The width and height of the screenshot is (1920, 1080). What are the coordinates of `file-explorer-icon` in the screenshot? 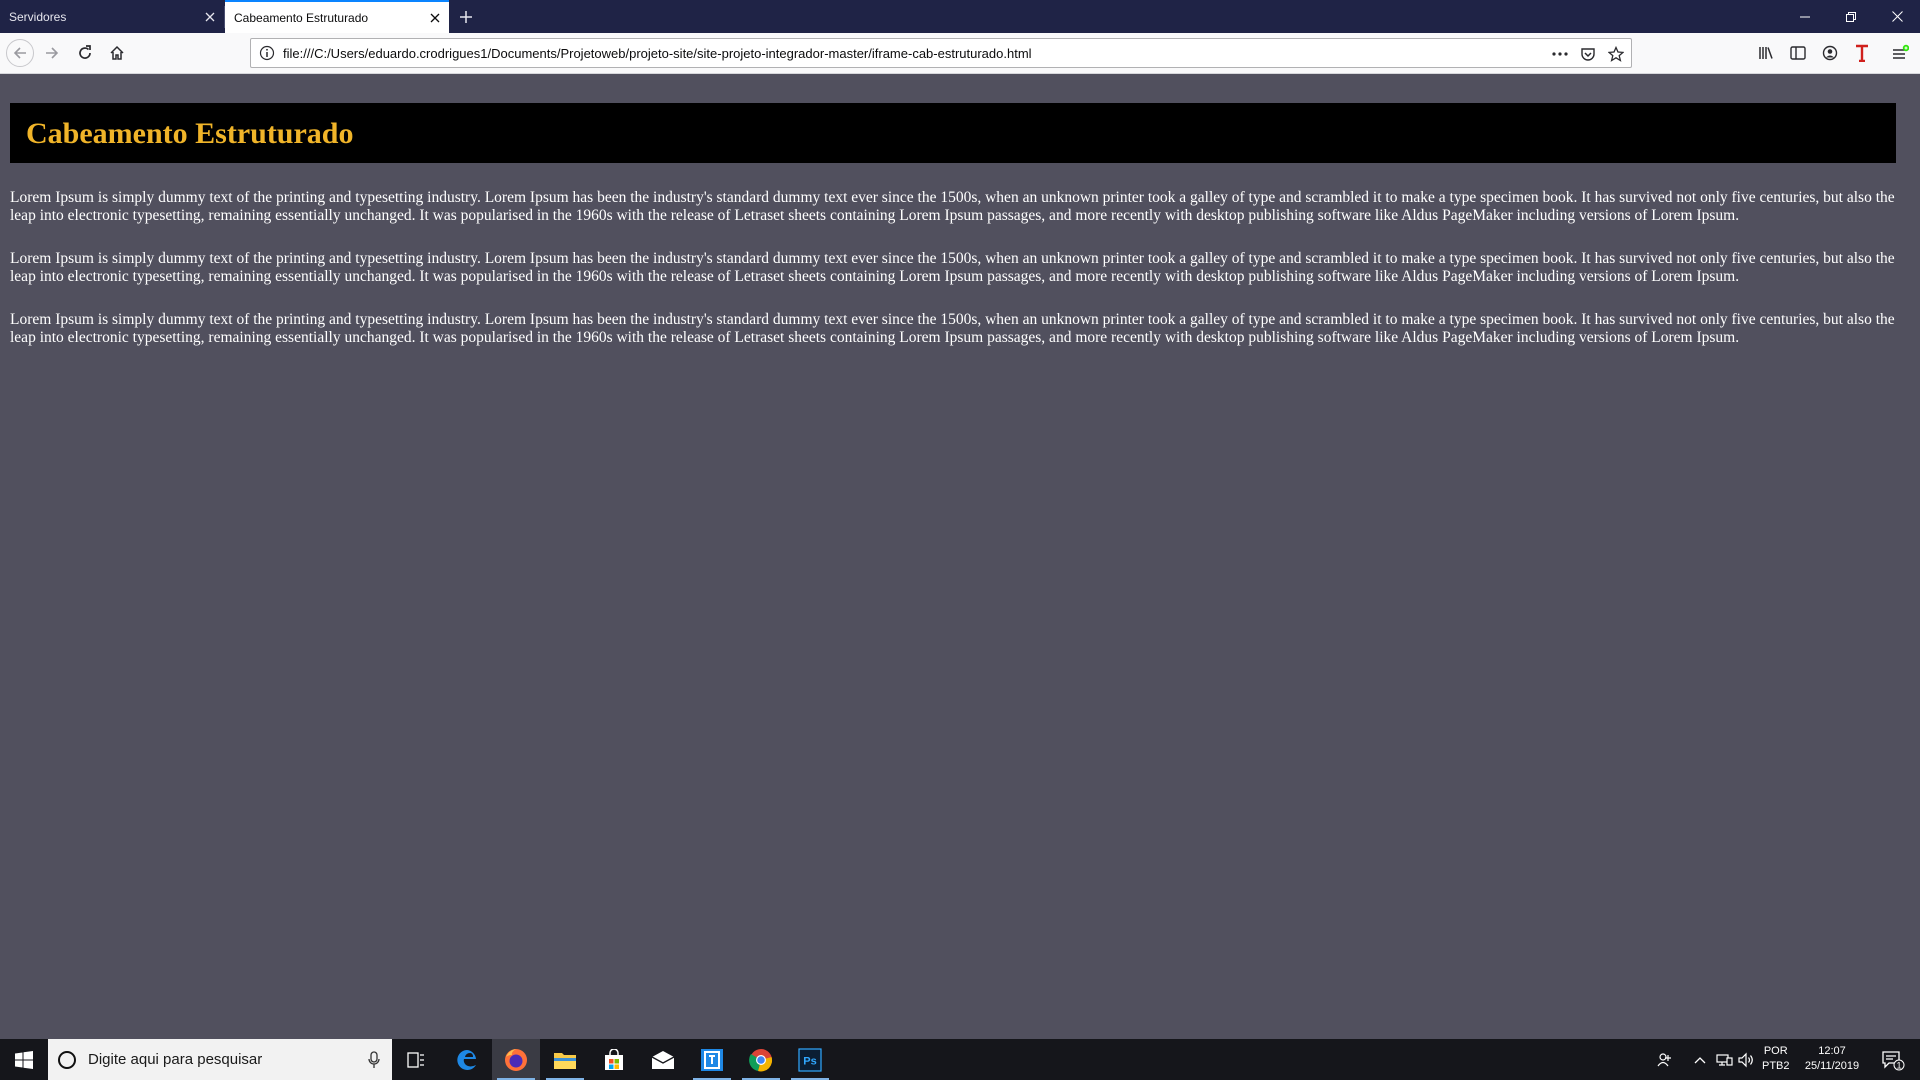 It's located at (565, 1059).